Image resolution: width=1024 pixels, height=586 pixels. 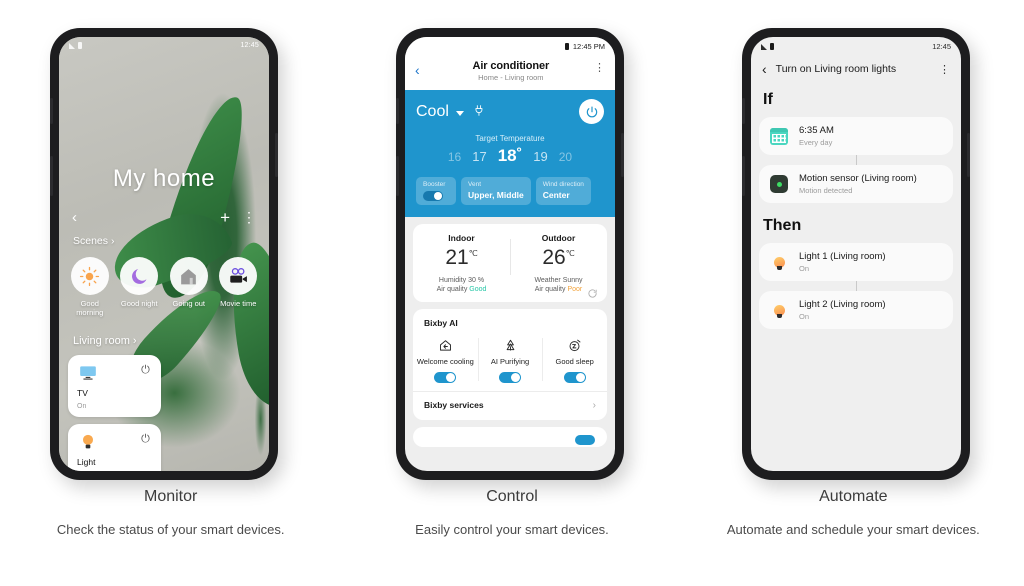 What do you see at coordinates (238, 287) in the screenshot?
I see `scene-item: Movie time` at bounding box center [238, 287].